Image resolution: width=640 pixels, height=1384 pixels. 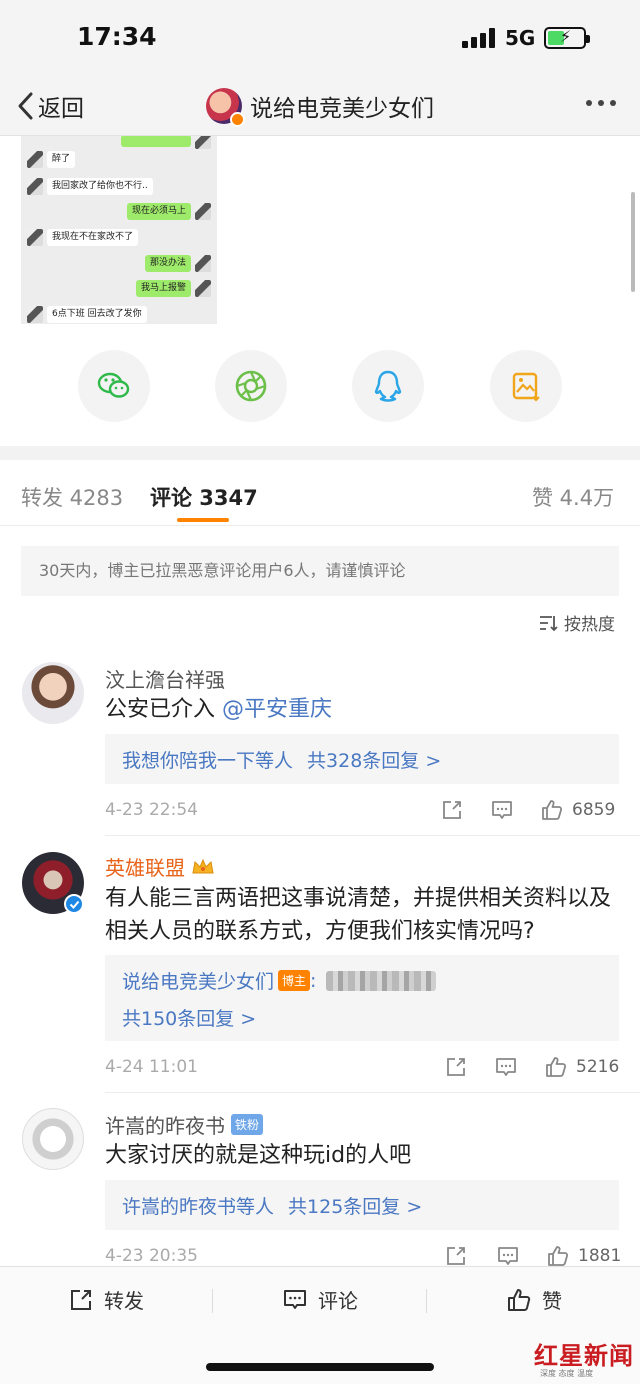 What do you see at coordinates (601, 103) in the screenshot?
I see `more-icon` at bounding box center [601, 103].